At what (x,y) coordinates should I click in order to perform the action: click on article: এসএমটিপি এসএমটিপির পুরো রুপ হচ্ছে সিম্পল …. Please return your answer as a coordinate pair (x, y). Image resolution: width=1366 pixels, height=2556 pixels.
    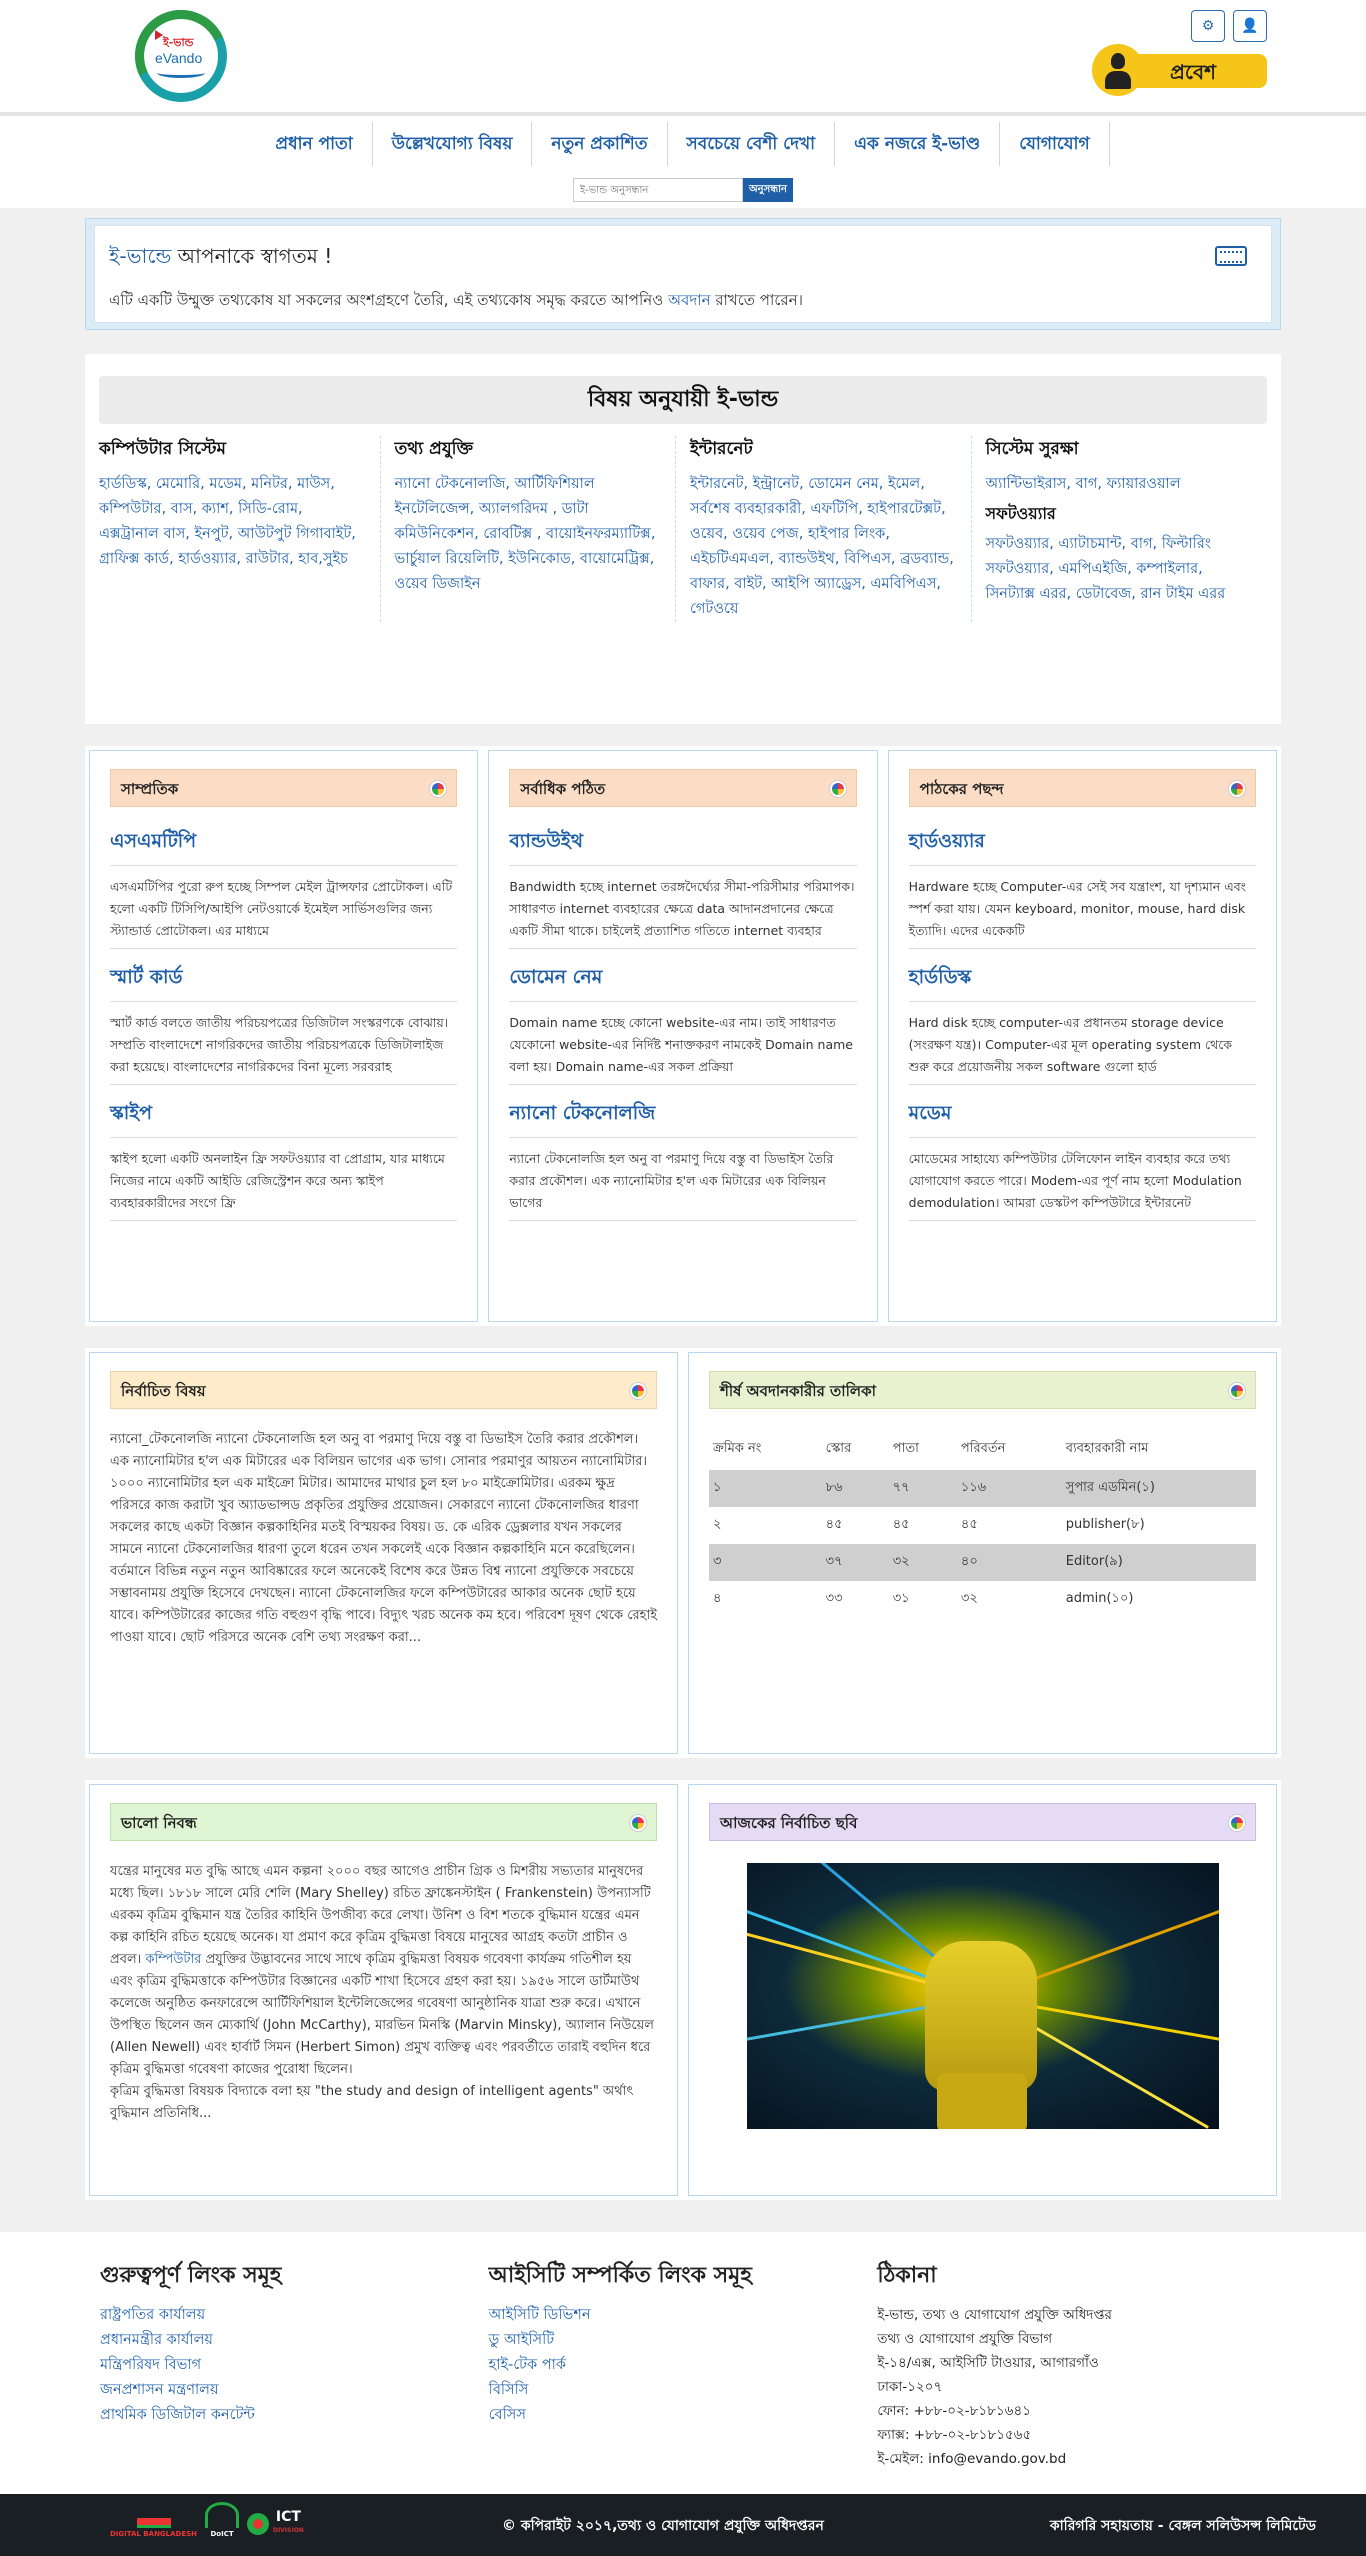
    Looking at the image, I should click on (284, 888).